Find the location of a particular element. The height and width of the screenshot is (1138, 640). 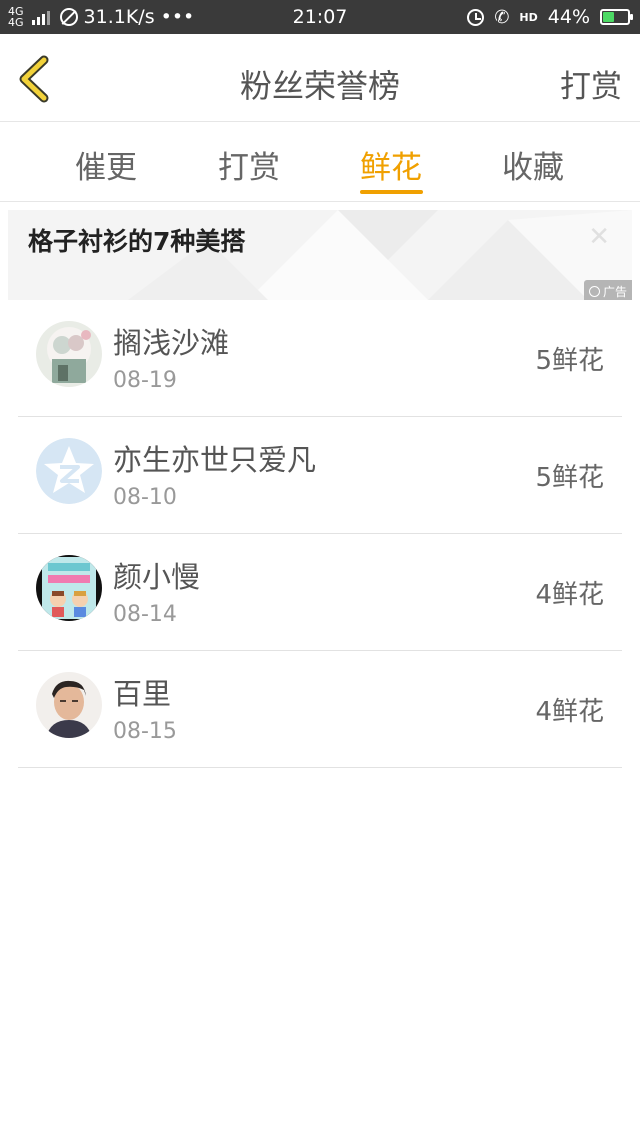

ad-title: 格子衬衫的7种美搭 is located at coordinates (137, 241).